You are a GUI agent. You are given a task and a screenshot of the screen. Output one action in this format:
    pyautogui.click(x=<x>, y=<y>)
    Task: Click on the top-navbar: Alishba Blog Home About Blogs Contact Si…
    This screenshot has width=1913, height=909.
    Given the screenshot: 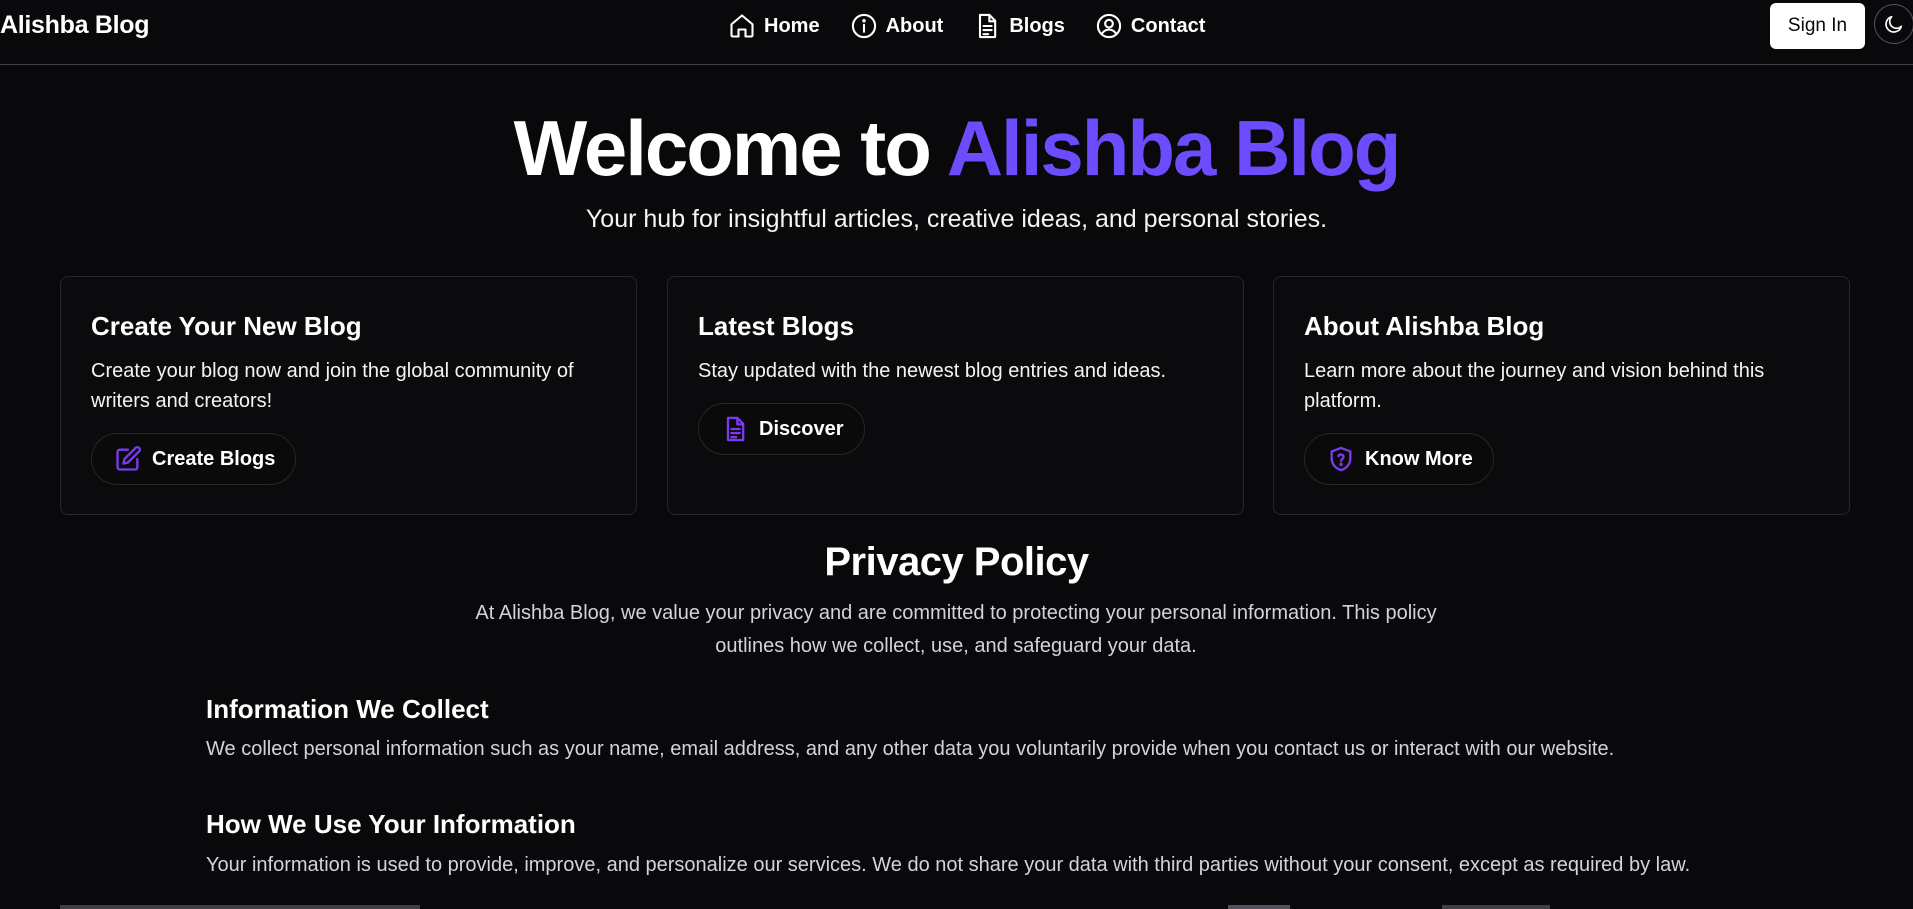 What is the action you would take?
    pyautogui.click(x=956, y=32)
    